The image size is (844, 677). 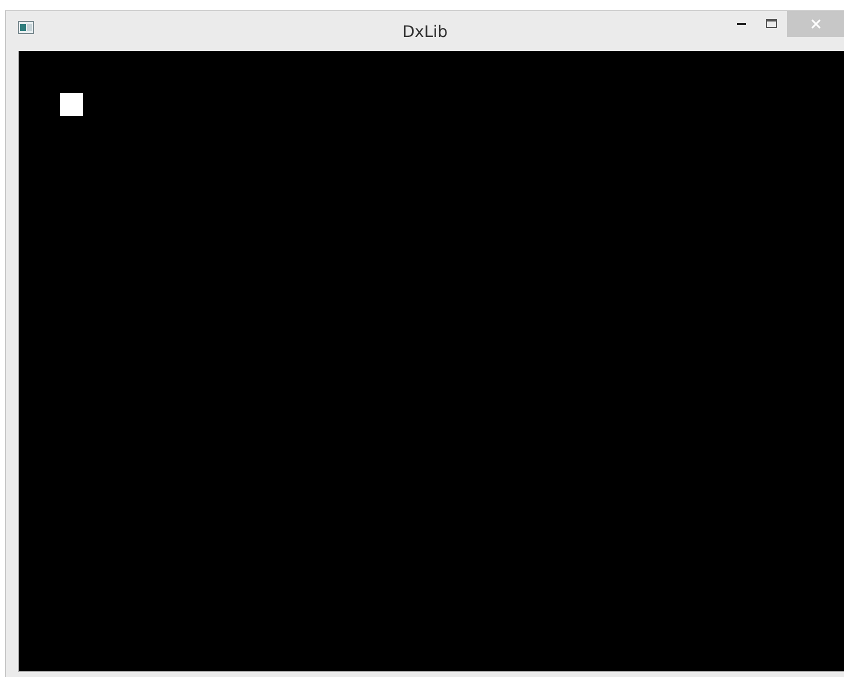 What do you see at coordinates (815, 24) in the screenshot?
I see `close-icon` at bounding box center [815, 24].